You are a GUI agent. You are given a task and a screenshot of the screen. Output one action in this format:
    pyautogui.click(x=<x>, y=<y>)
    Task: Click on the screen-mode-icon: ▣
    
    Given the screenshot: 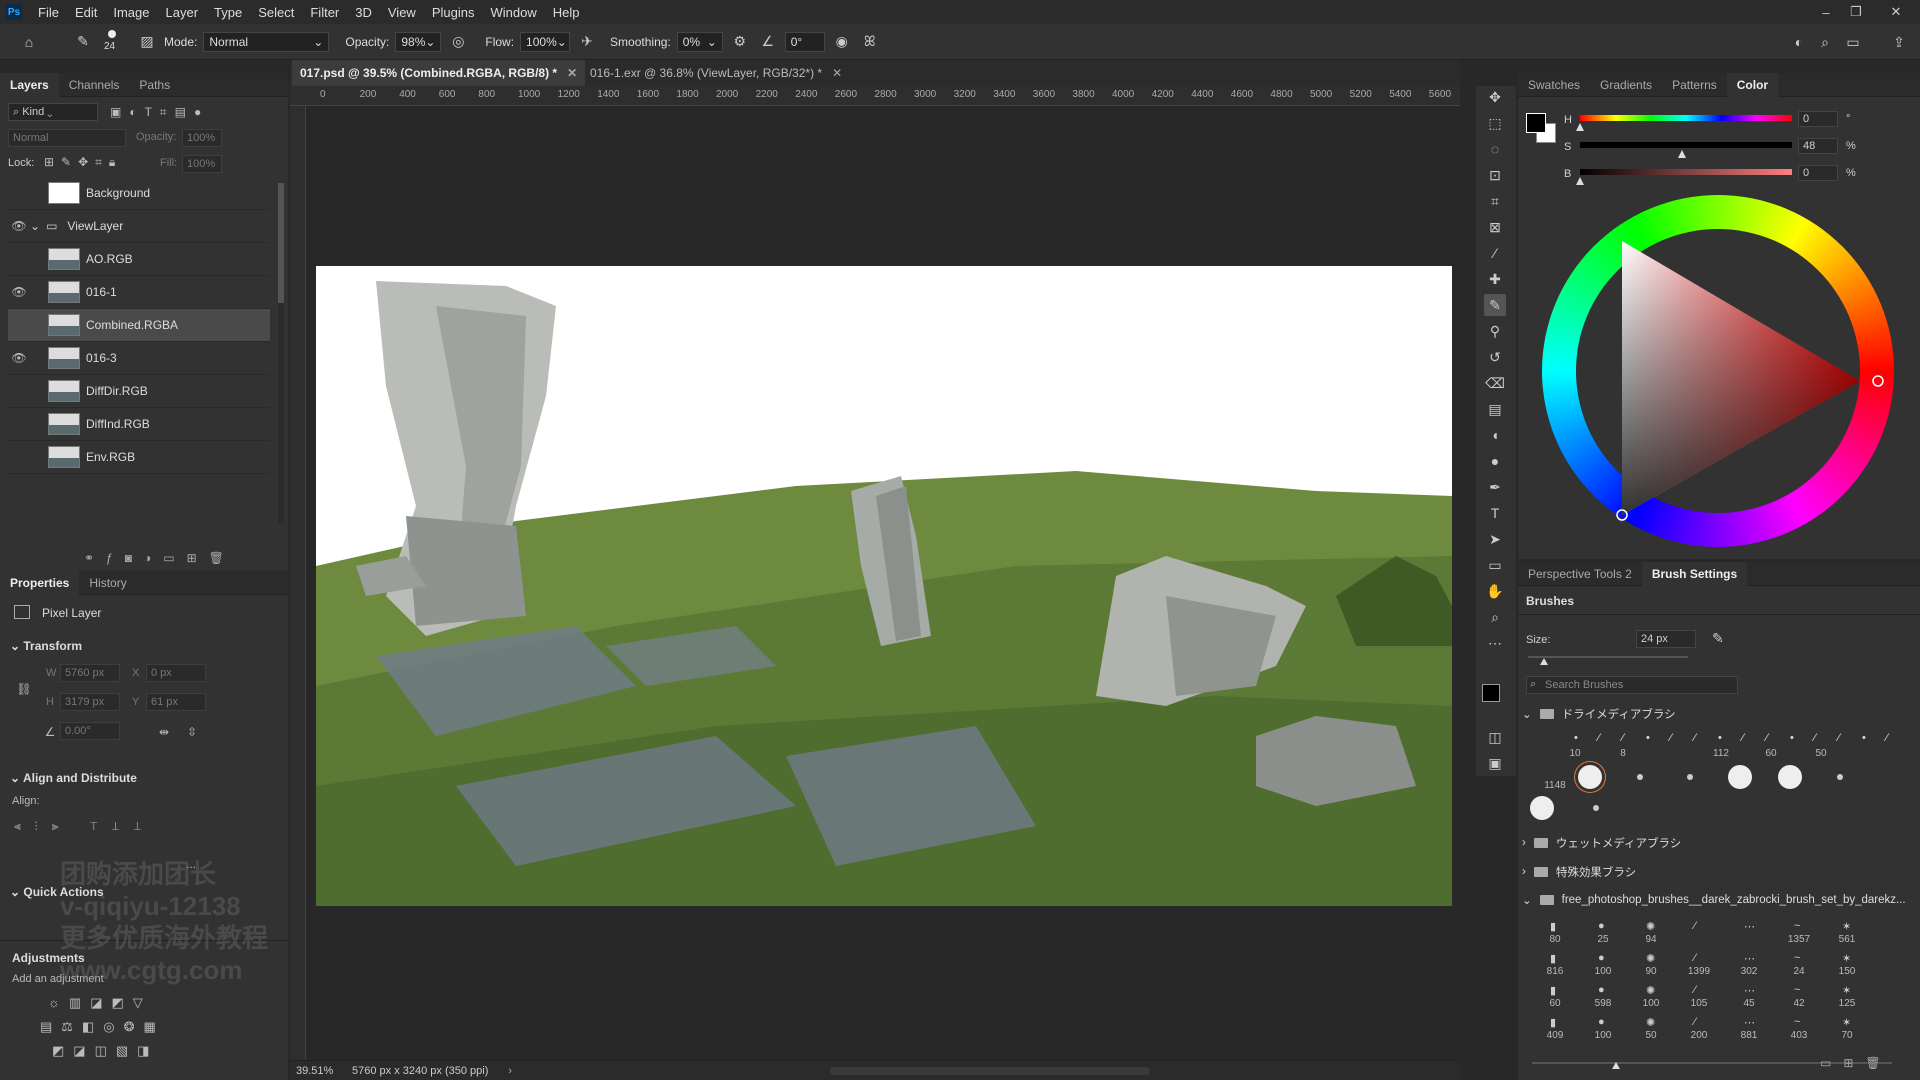 What is the action you would take?
    pyautogui.click(x=1495, y=763)
    